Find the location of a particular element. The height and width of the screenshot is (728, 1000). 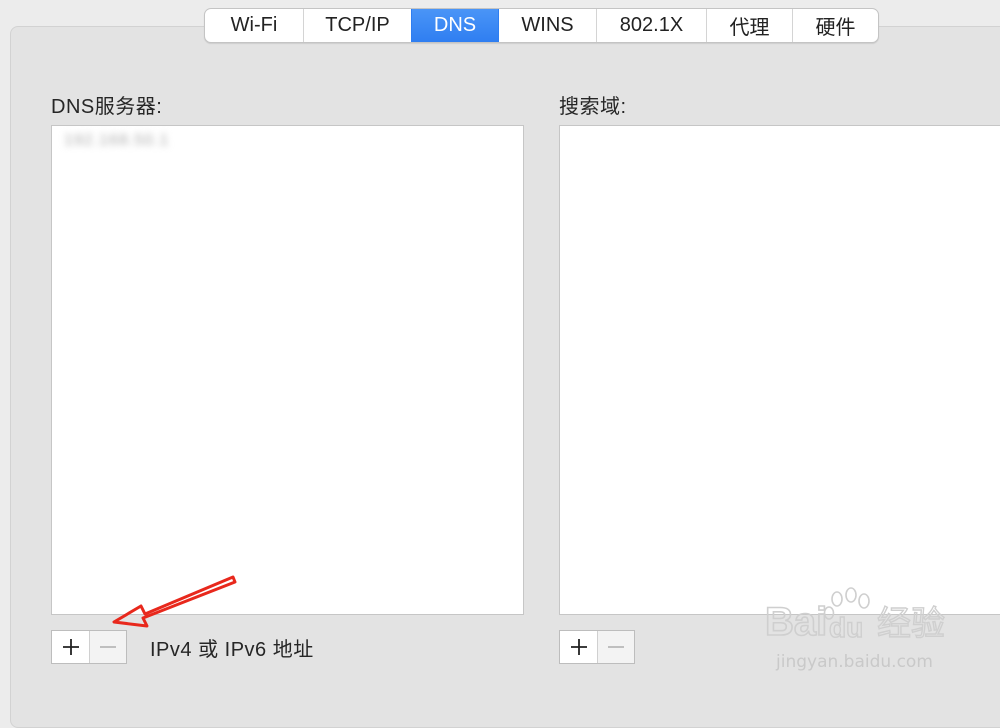

arrow-icon is located at coordinates (174, 601).